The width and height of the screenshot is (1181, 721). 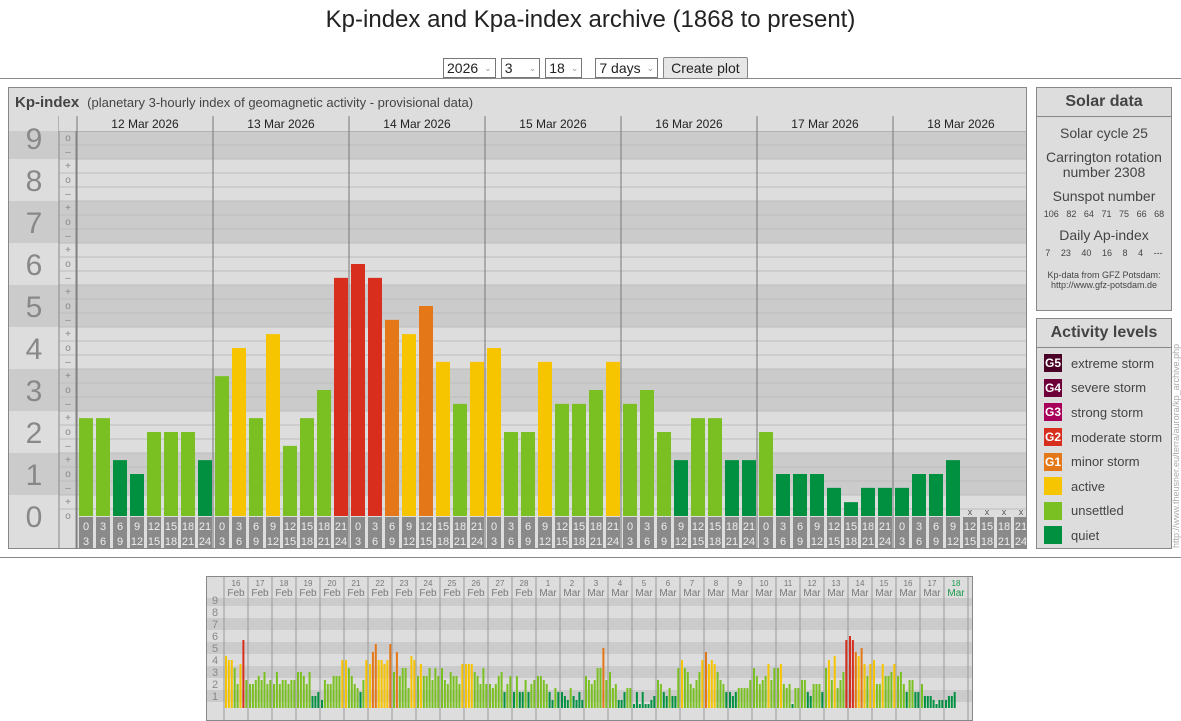 What do you see at coordinates (443, 527) in the screenshot?
I see `slot-label-start: 15` at bounding box center [443, 527].